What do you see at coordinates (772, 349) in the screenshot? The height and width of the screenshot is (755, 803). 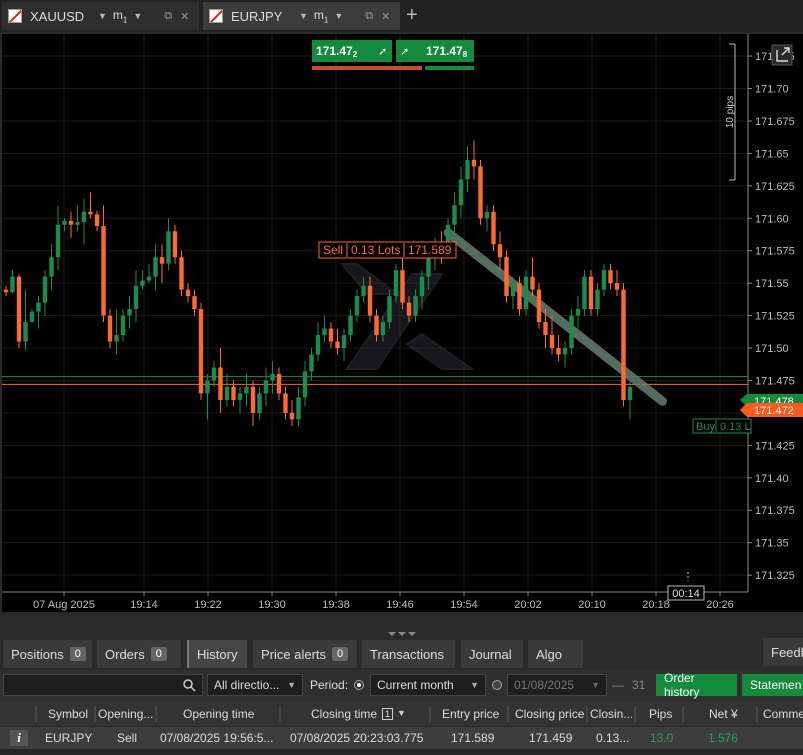 I see `y-tick-label: 171.50` at bounding box center [772, 349].